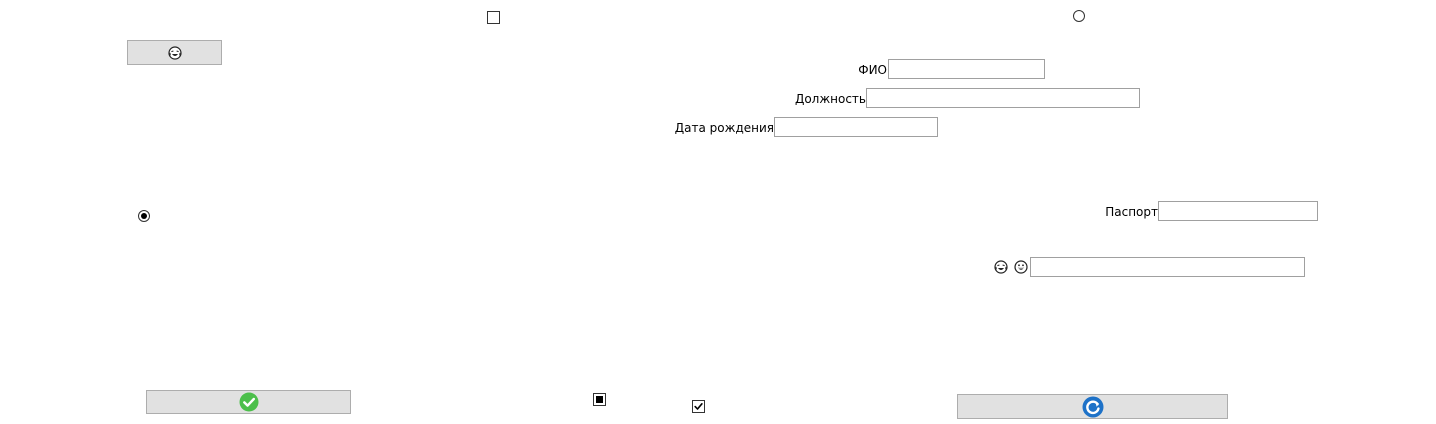  I want to click on green-check-circle-icon, so click(248, 402).